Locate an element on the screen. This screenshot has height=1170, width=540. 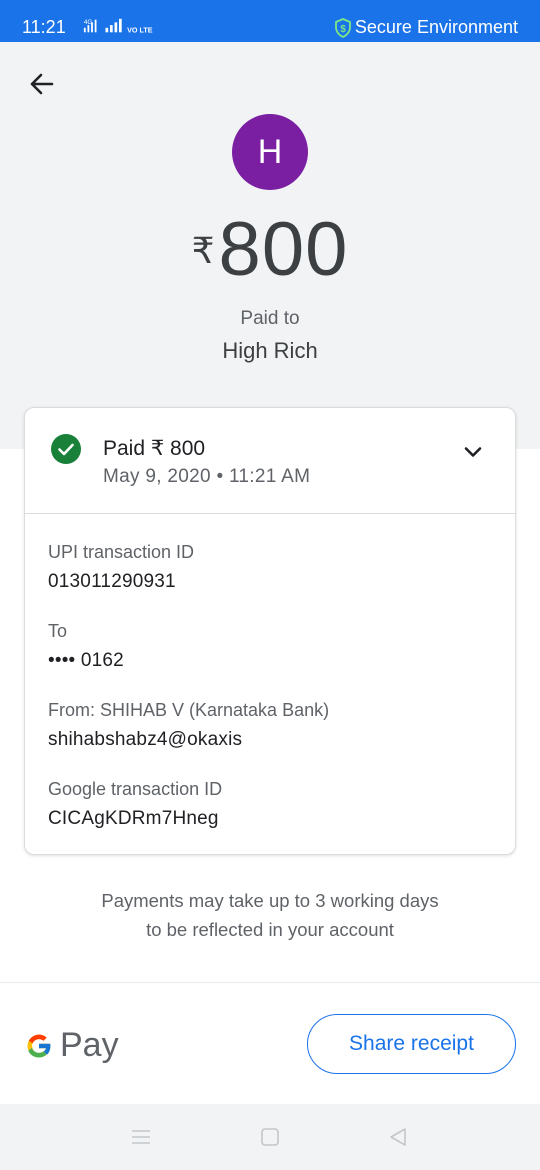
detail-label: UPI transaction ID is located at coordinates (121, 552).